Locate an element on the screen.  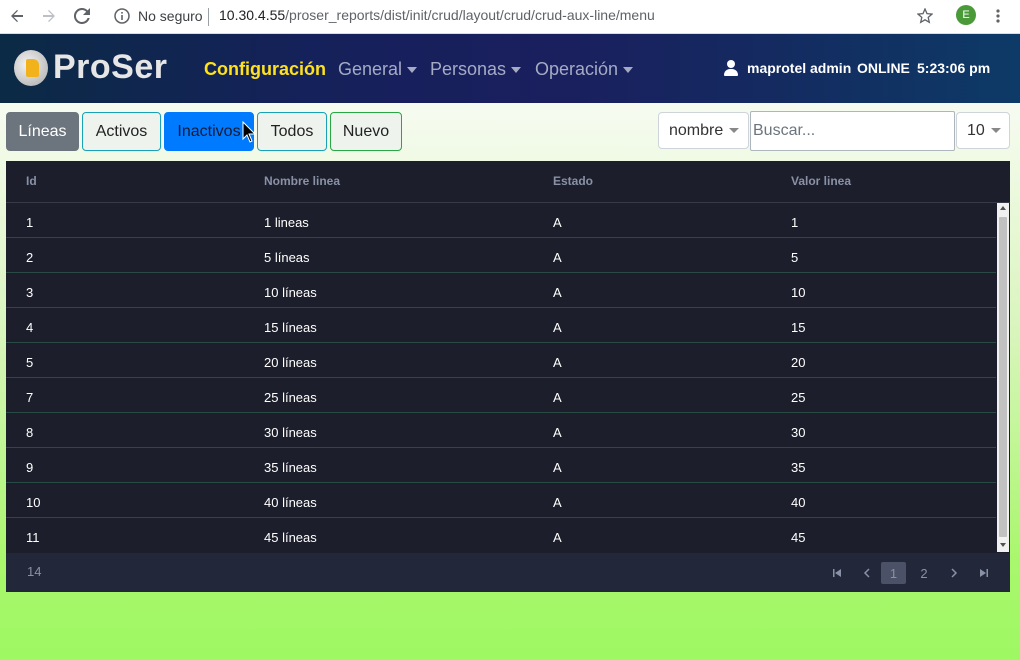
column-header-id: Id is located at coordinates (31, 181).